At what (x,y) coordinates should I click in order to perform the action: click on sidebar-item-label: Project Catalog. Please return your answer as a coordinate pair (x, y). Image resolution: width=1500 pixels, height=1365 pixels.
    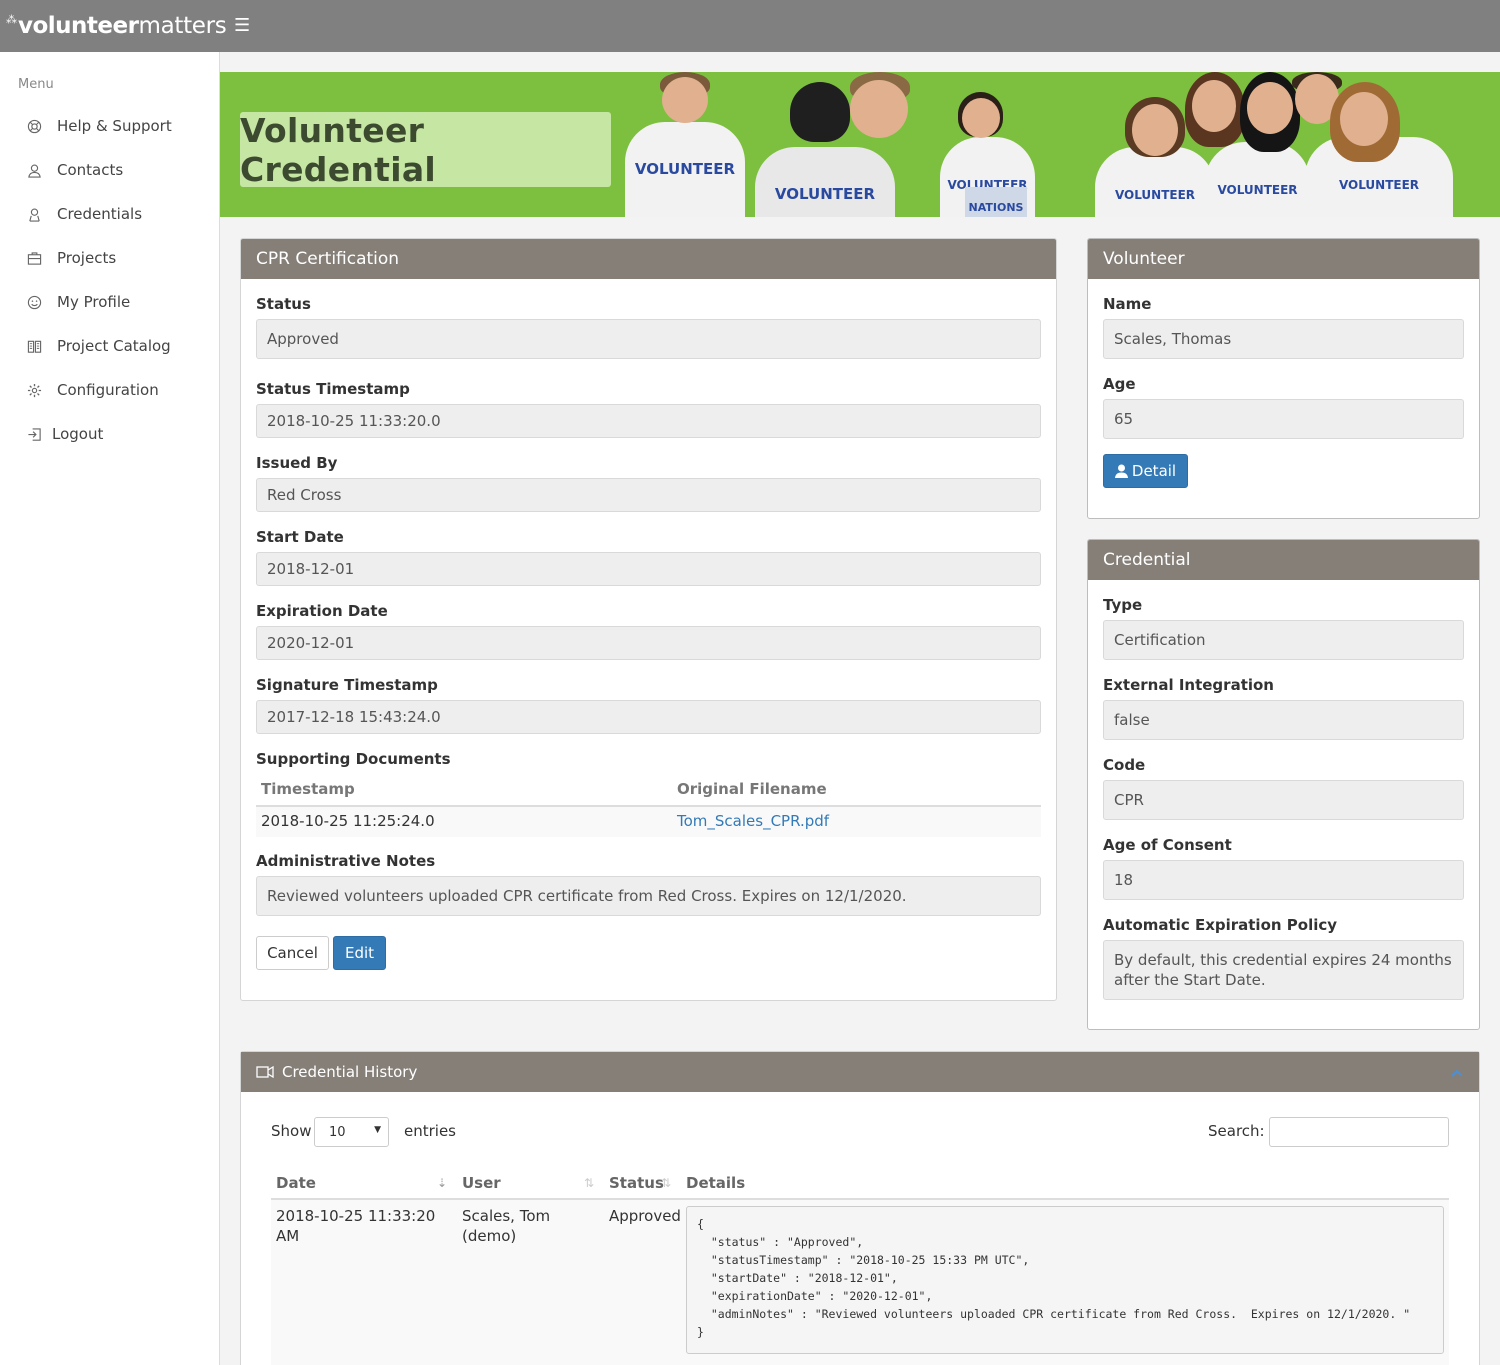
    Looking at the image, I should click on (114, 346).